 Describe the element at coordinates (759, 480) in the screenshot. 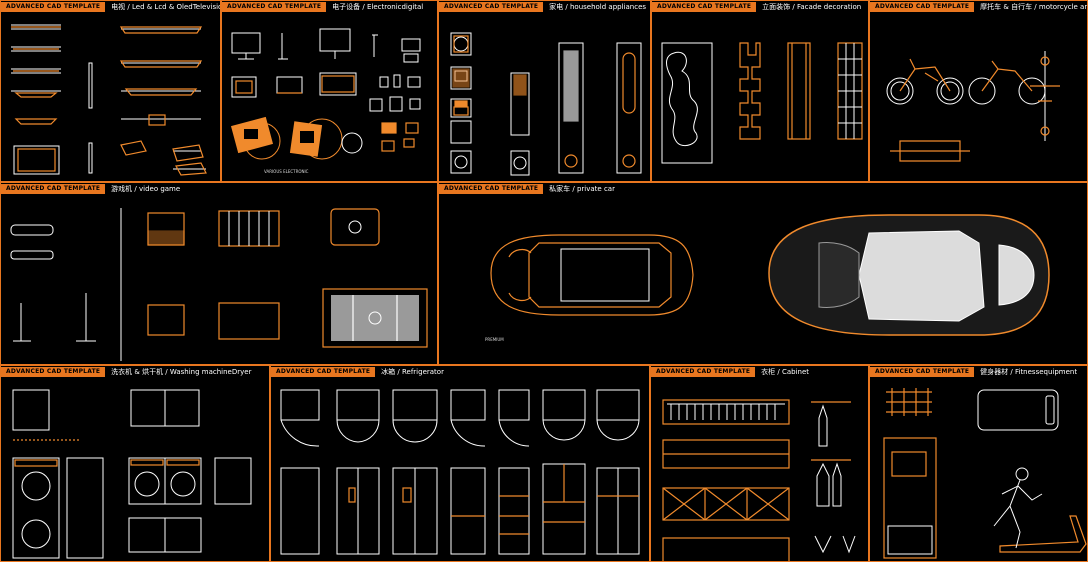

I see `cabinet-drawings` at that location.